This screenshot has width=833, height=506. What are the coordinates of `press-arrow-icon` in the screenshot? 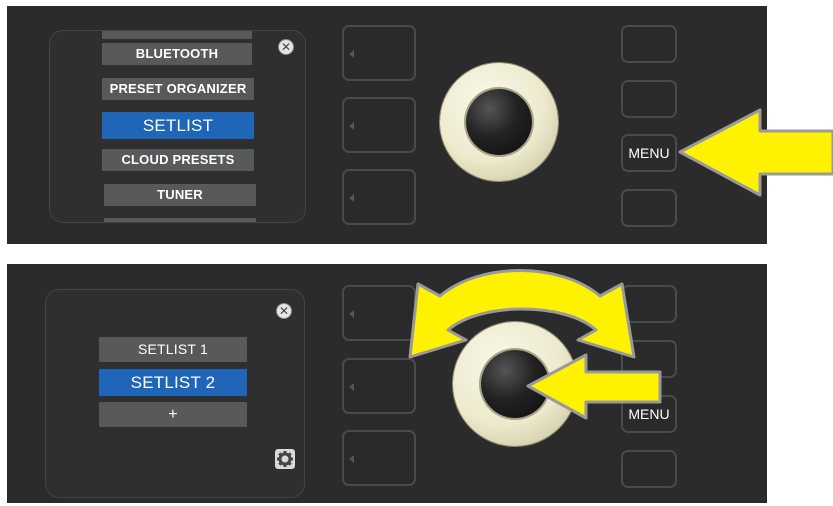 It's located at (594, 386).